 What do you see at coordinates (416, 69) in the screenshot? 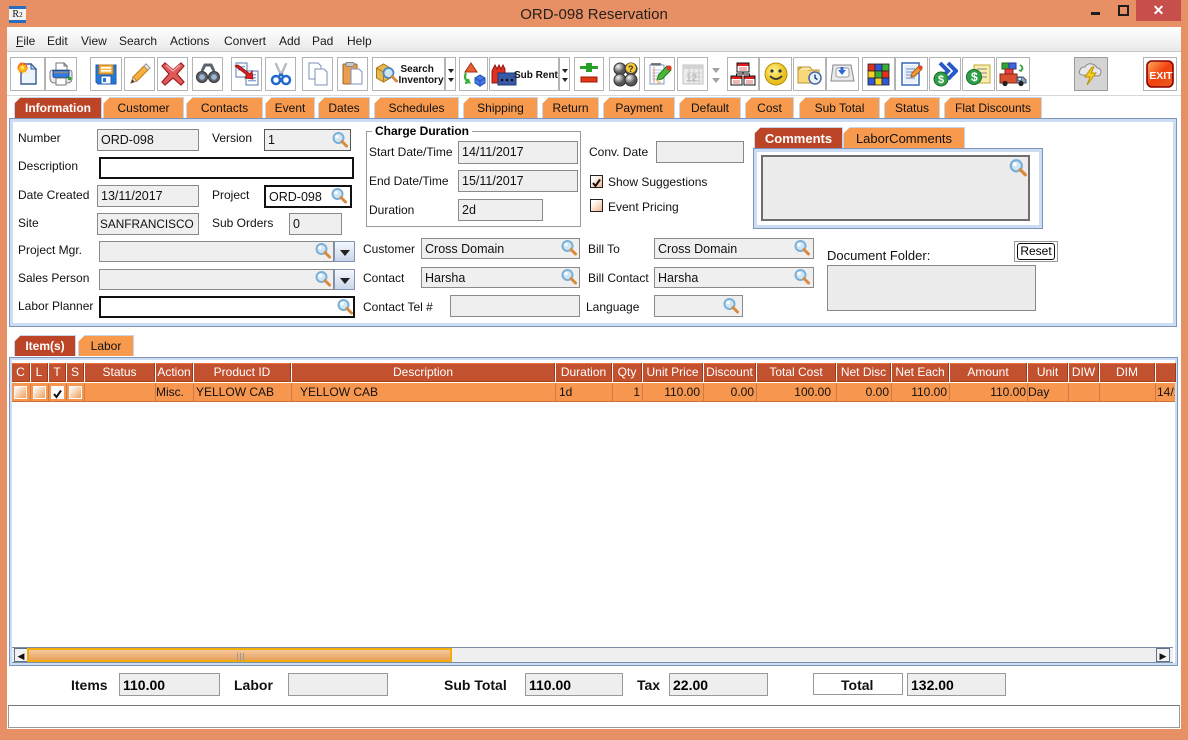
I see `svg-text: Search` at bounding box center [416, 69].